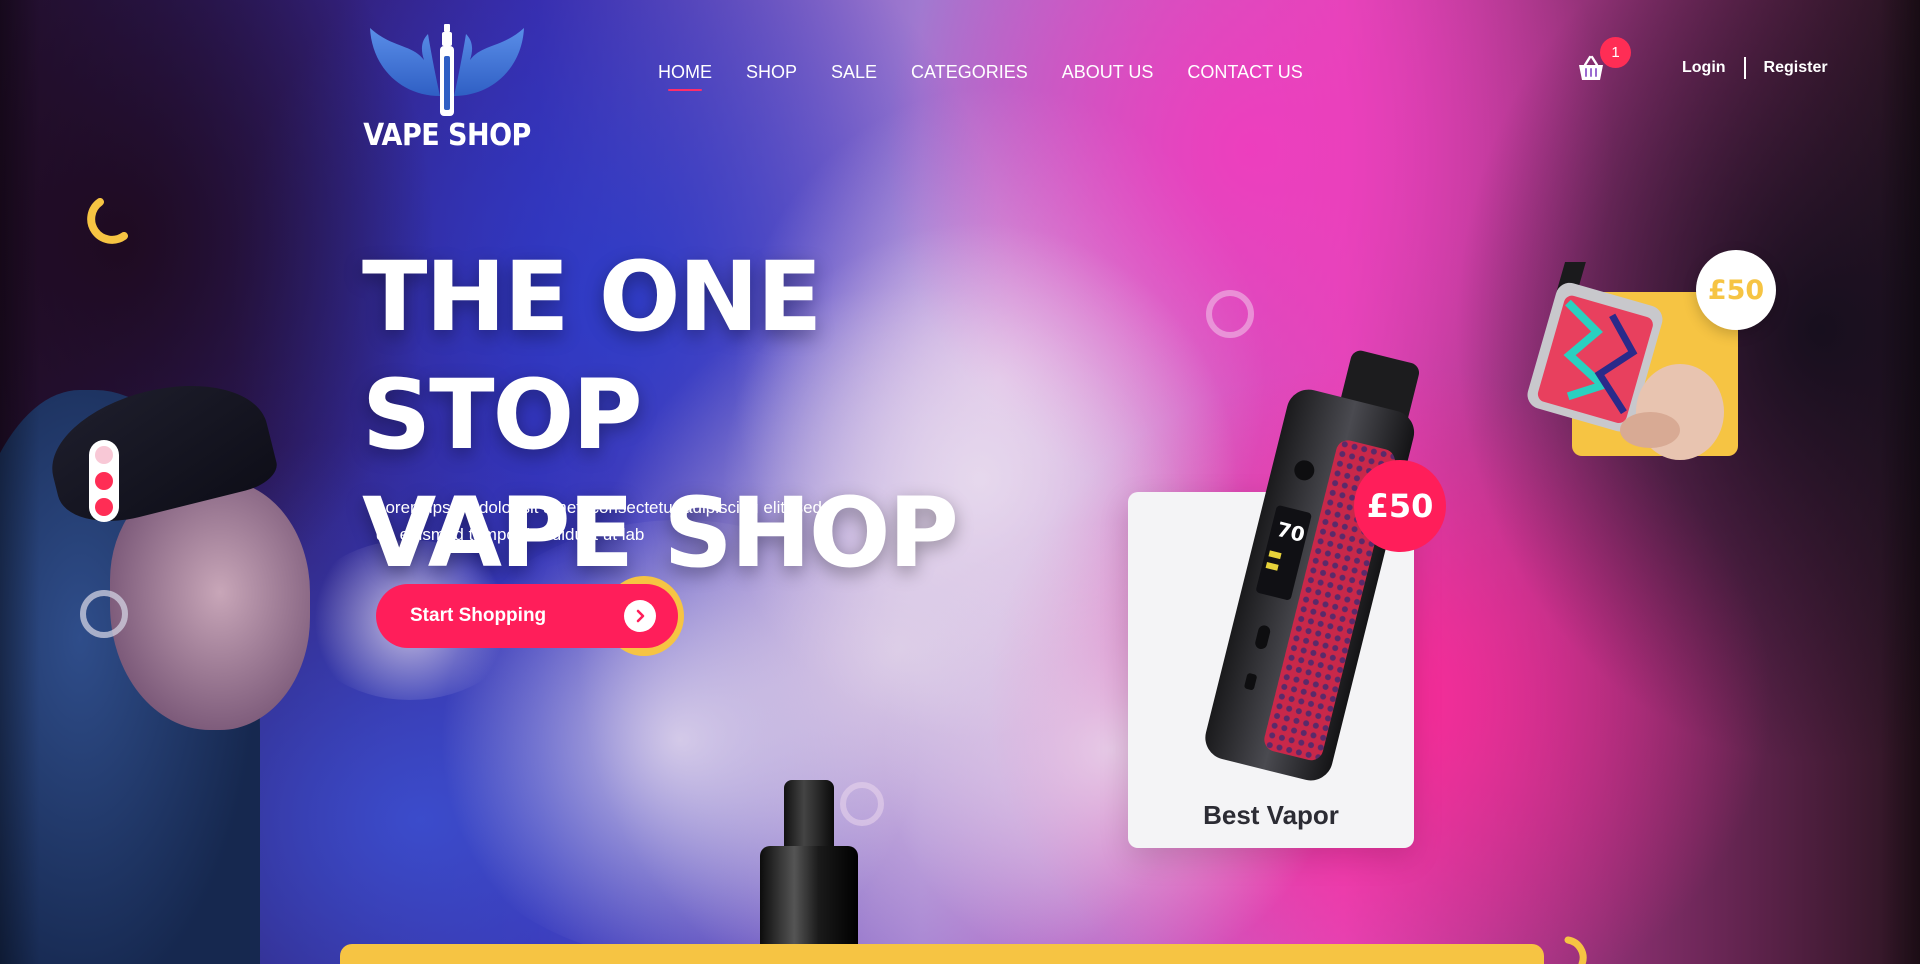 Image resolution: width=1920 pixels, height=964 pixels. What do you see at coordinates (1244, 72) in the screenshot?
I see `nav-item-contact-us: CONTACT US` at bounding box center [1244, 72].